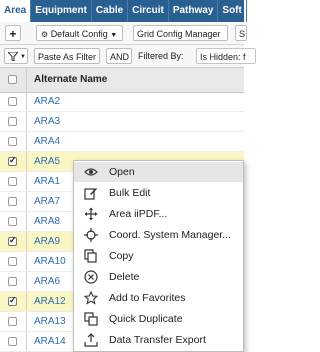 The image size is (320, 352). I want to click on select-all-cell, so click(13, 80).